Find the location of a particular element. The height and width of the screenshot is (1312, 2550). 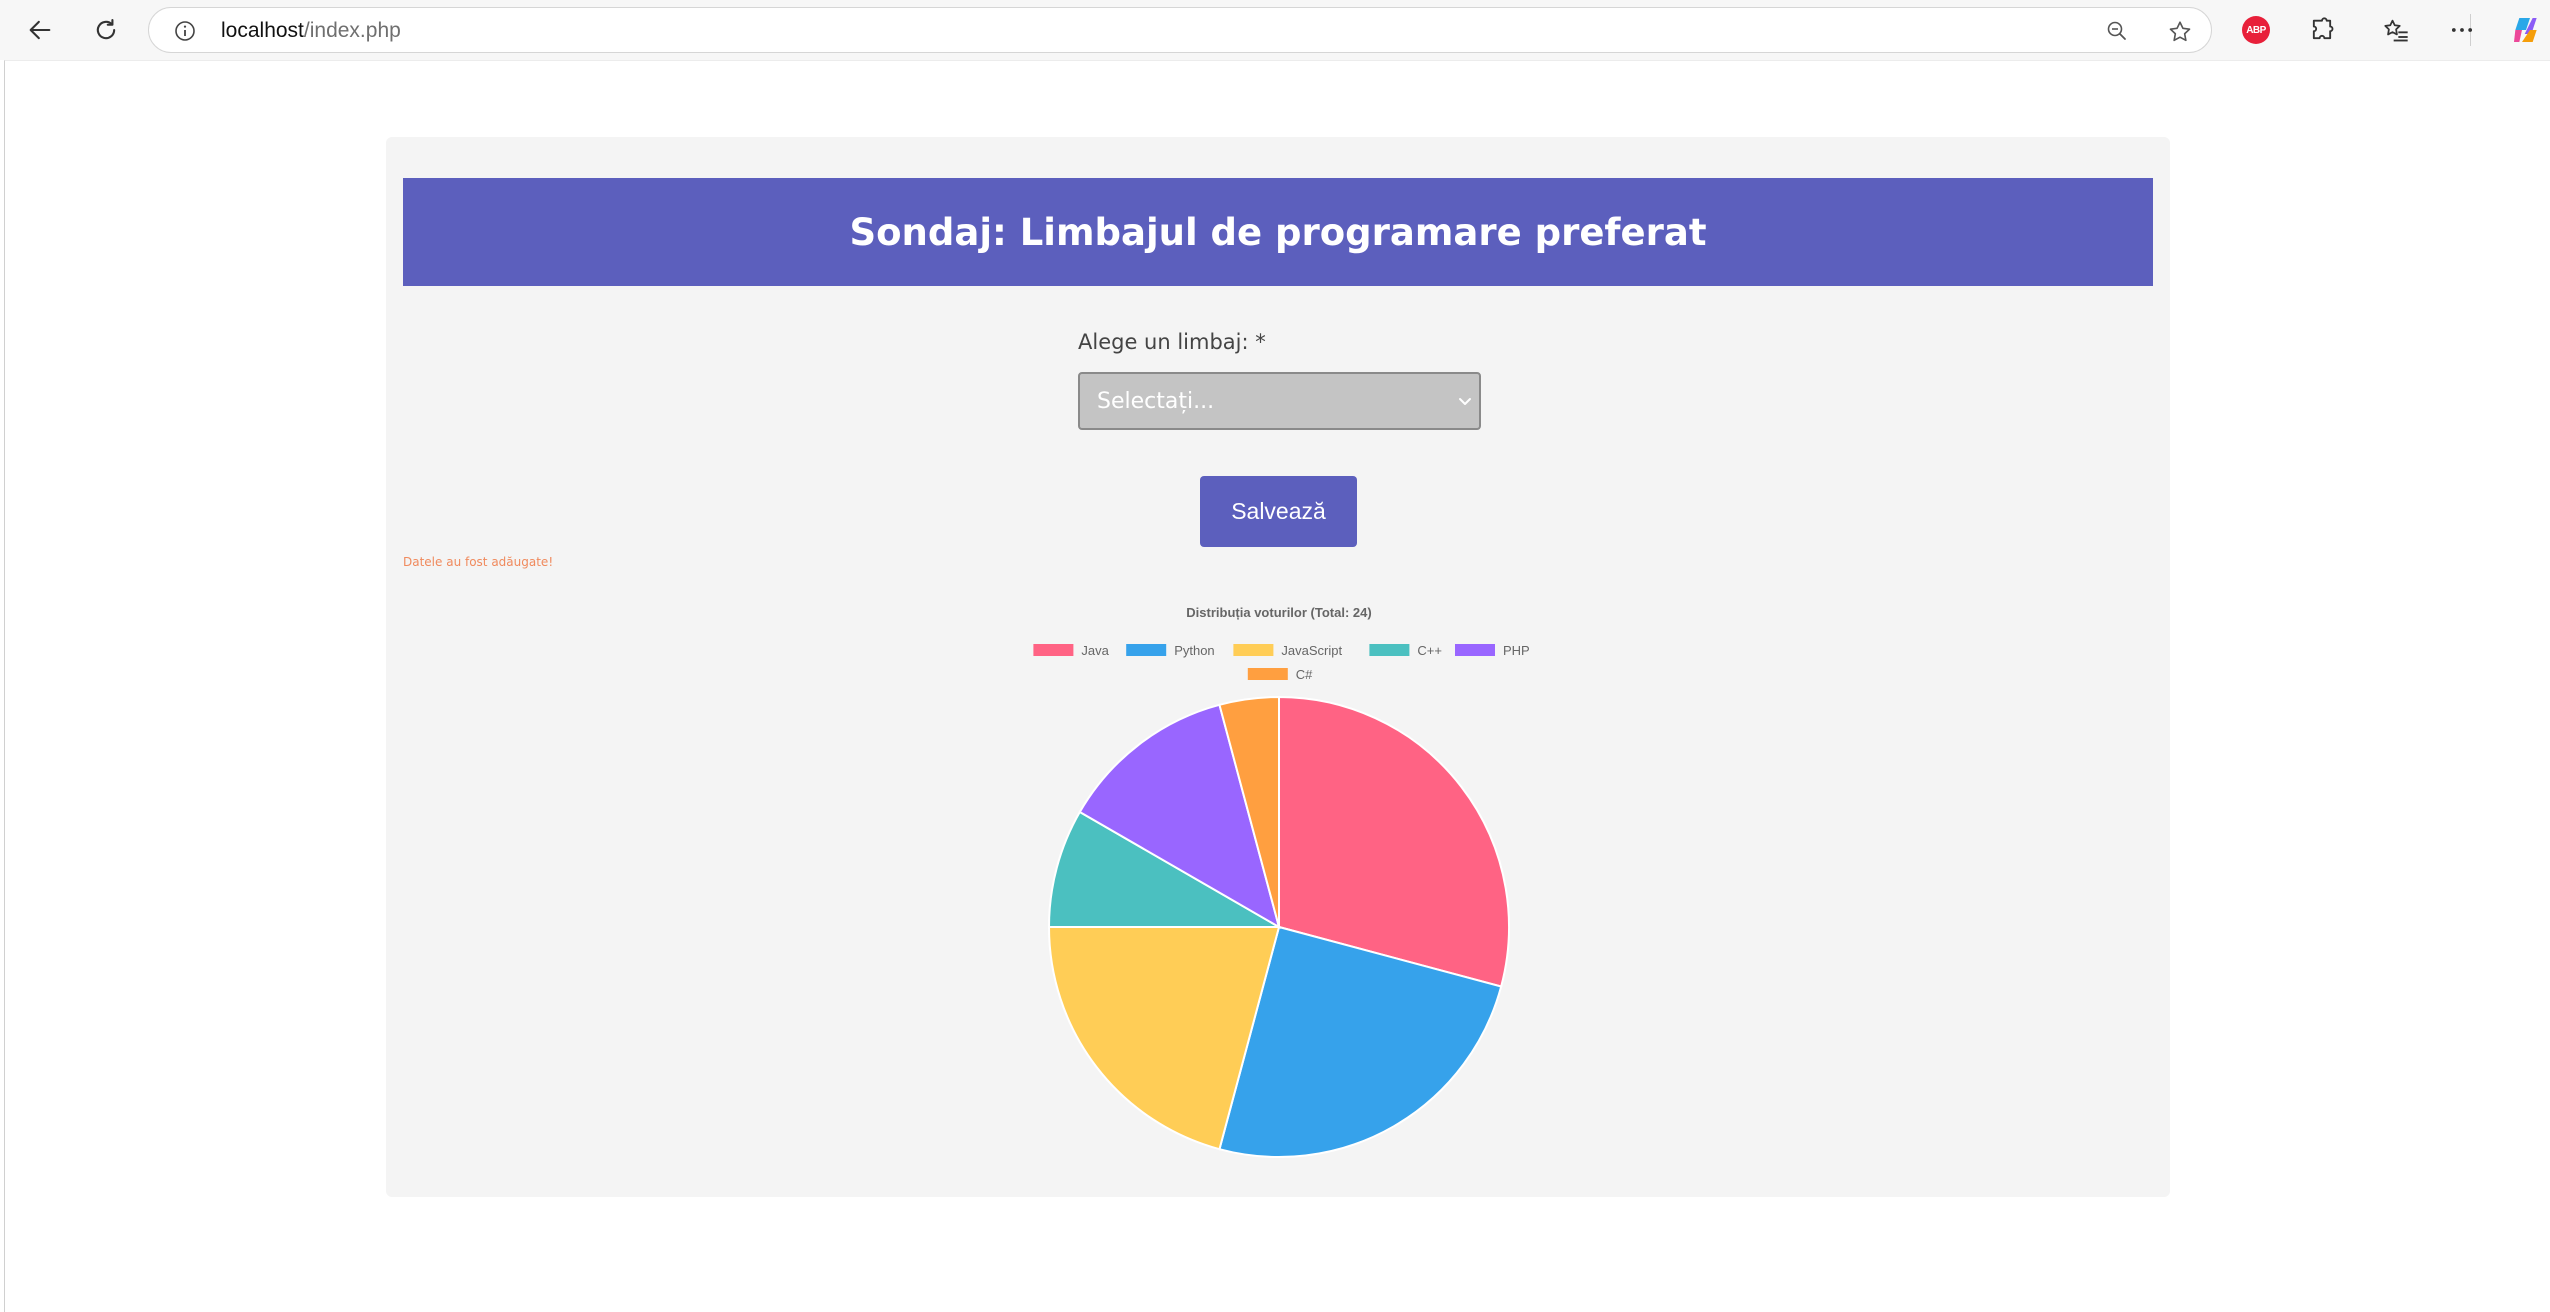

legend-item: Java is located at coordinates (1071, 650).